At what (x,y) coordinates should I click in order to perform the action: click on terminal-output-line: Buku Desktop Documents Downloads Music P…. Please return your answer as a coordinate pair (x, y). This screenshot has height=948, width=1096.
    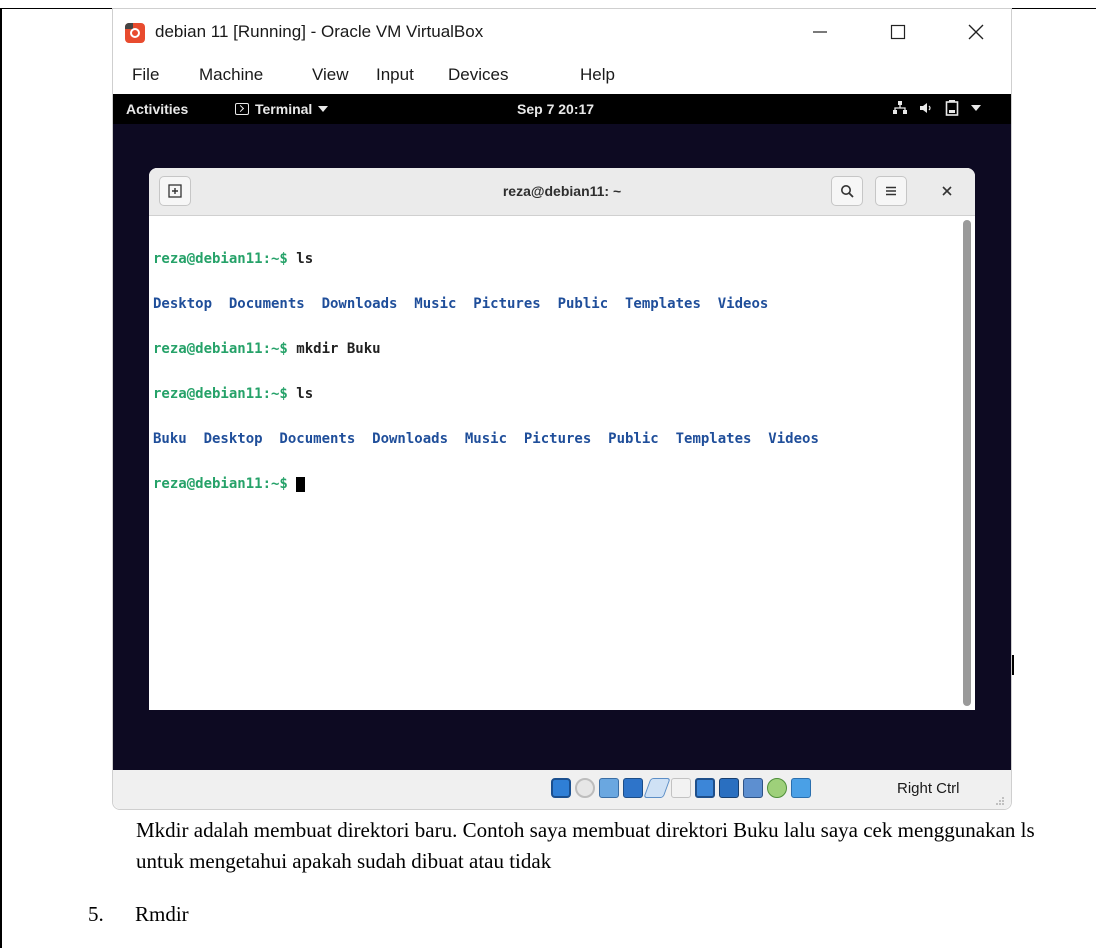
    Looking at the image, I should click on (486, 439).